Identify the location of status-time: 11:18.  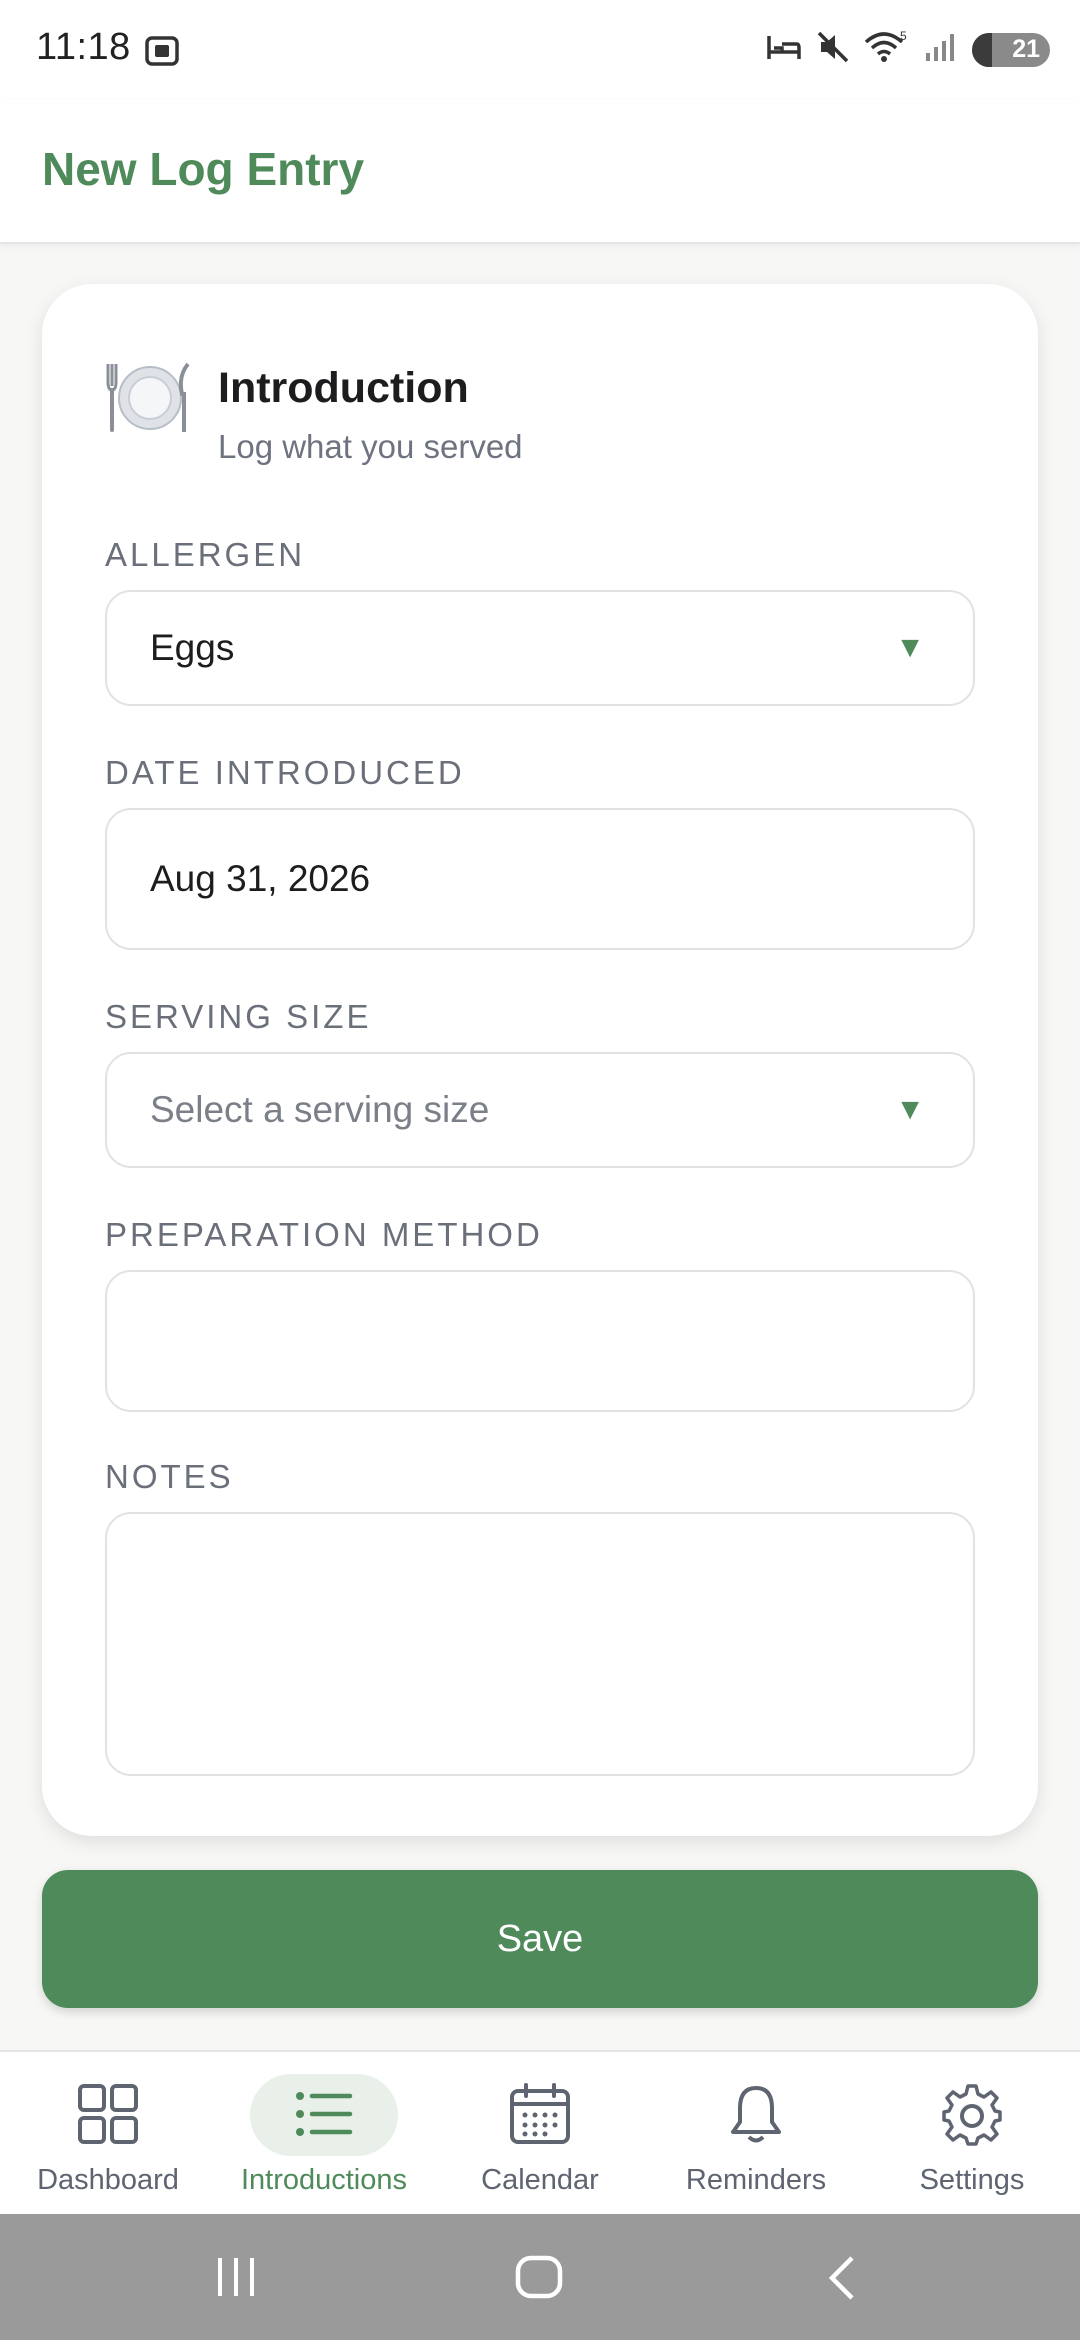
(83, 47).